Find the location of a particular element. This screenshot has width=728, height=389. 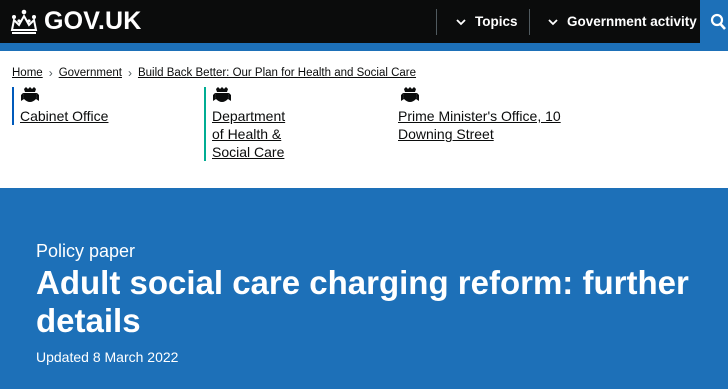

search-icon is located at coordinates (718, 21).